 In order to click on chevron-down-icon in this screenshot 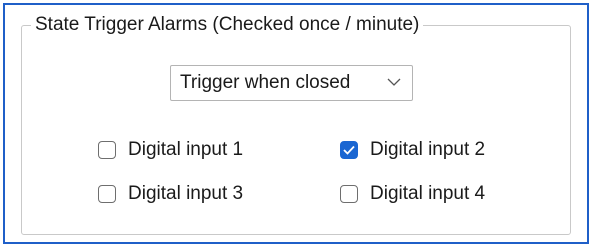, I will do `click(394, 82)`.